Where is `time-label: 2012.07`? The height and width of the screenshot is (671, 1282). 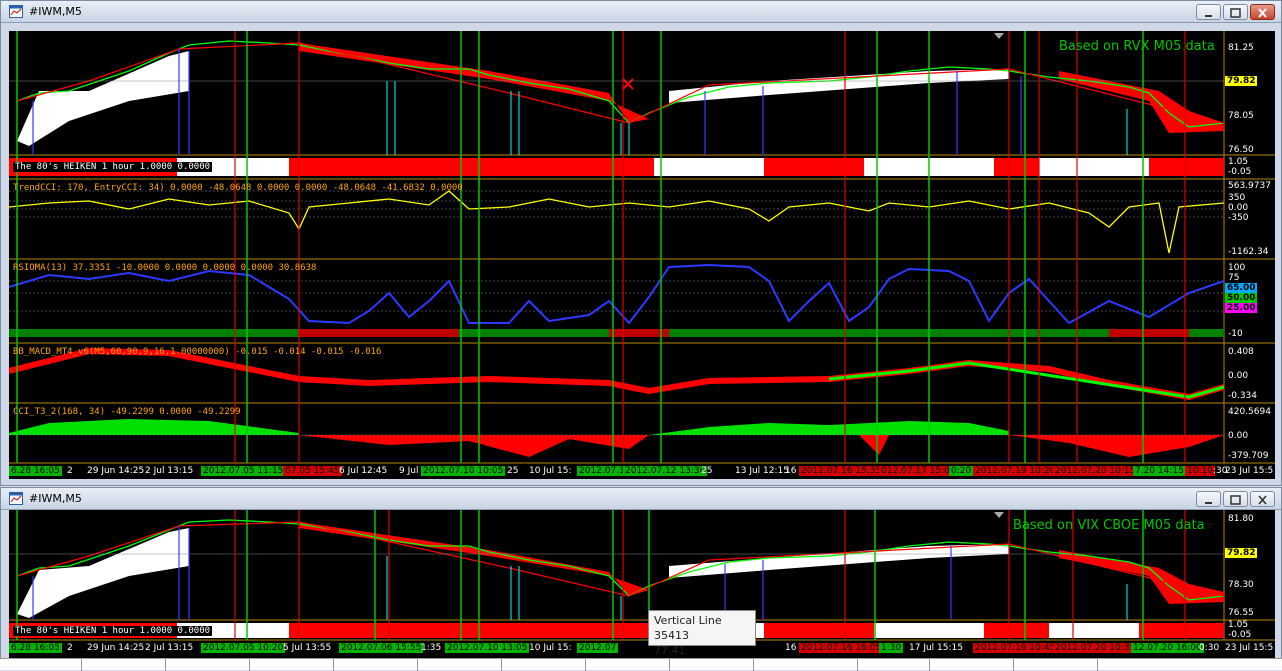 time-label: 2012.07 is located at coordinates (598, 648).